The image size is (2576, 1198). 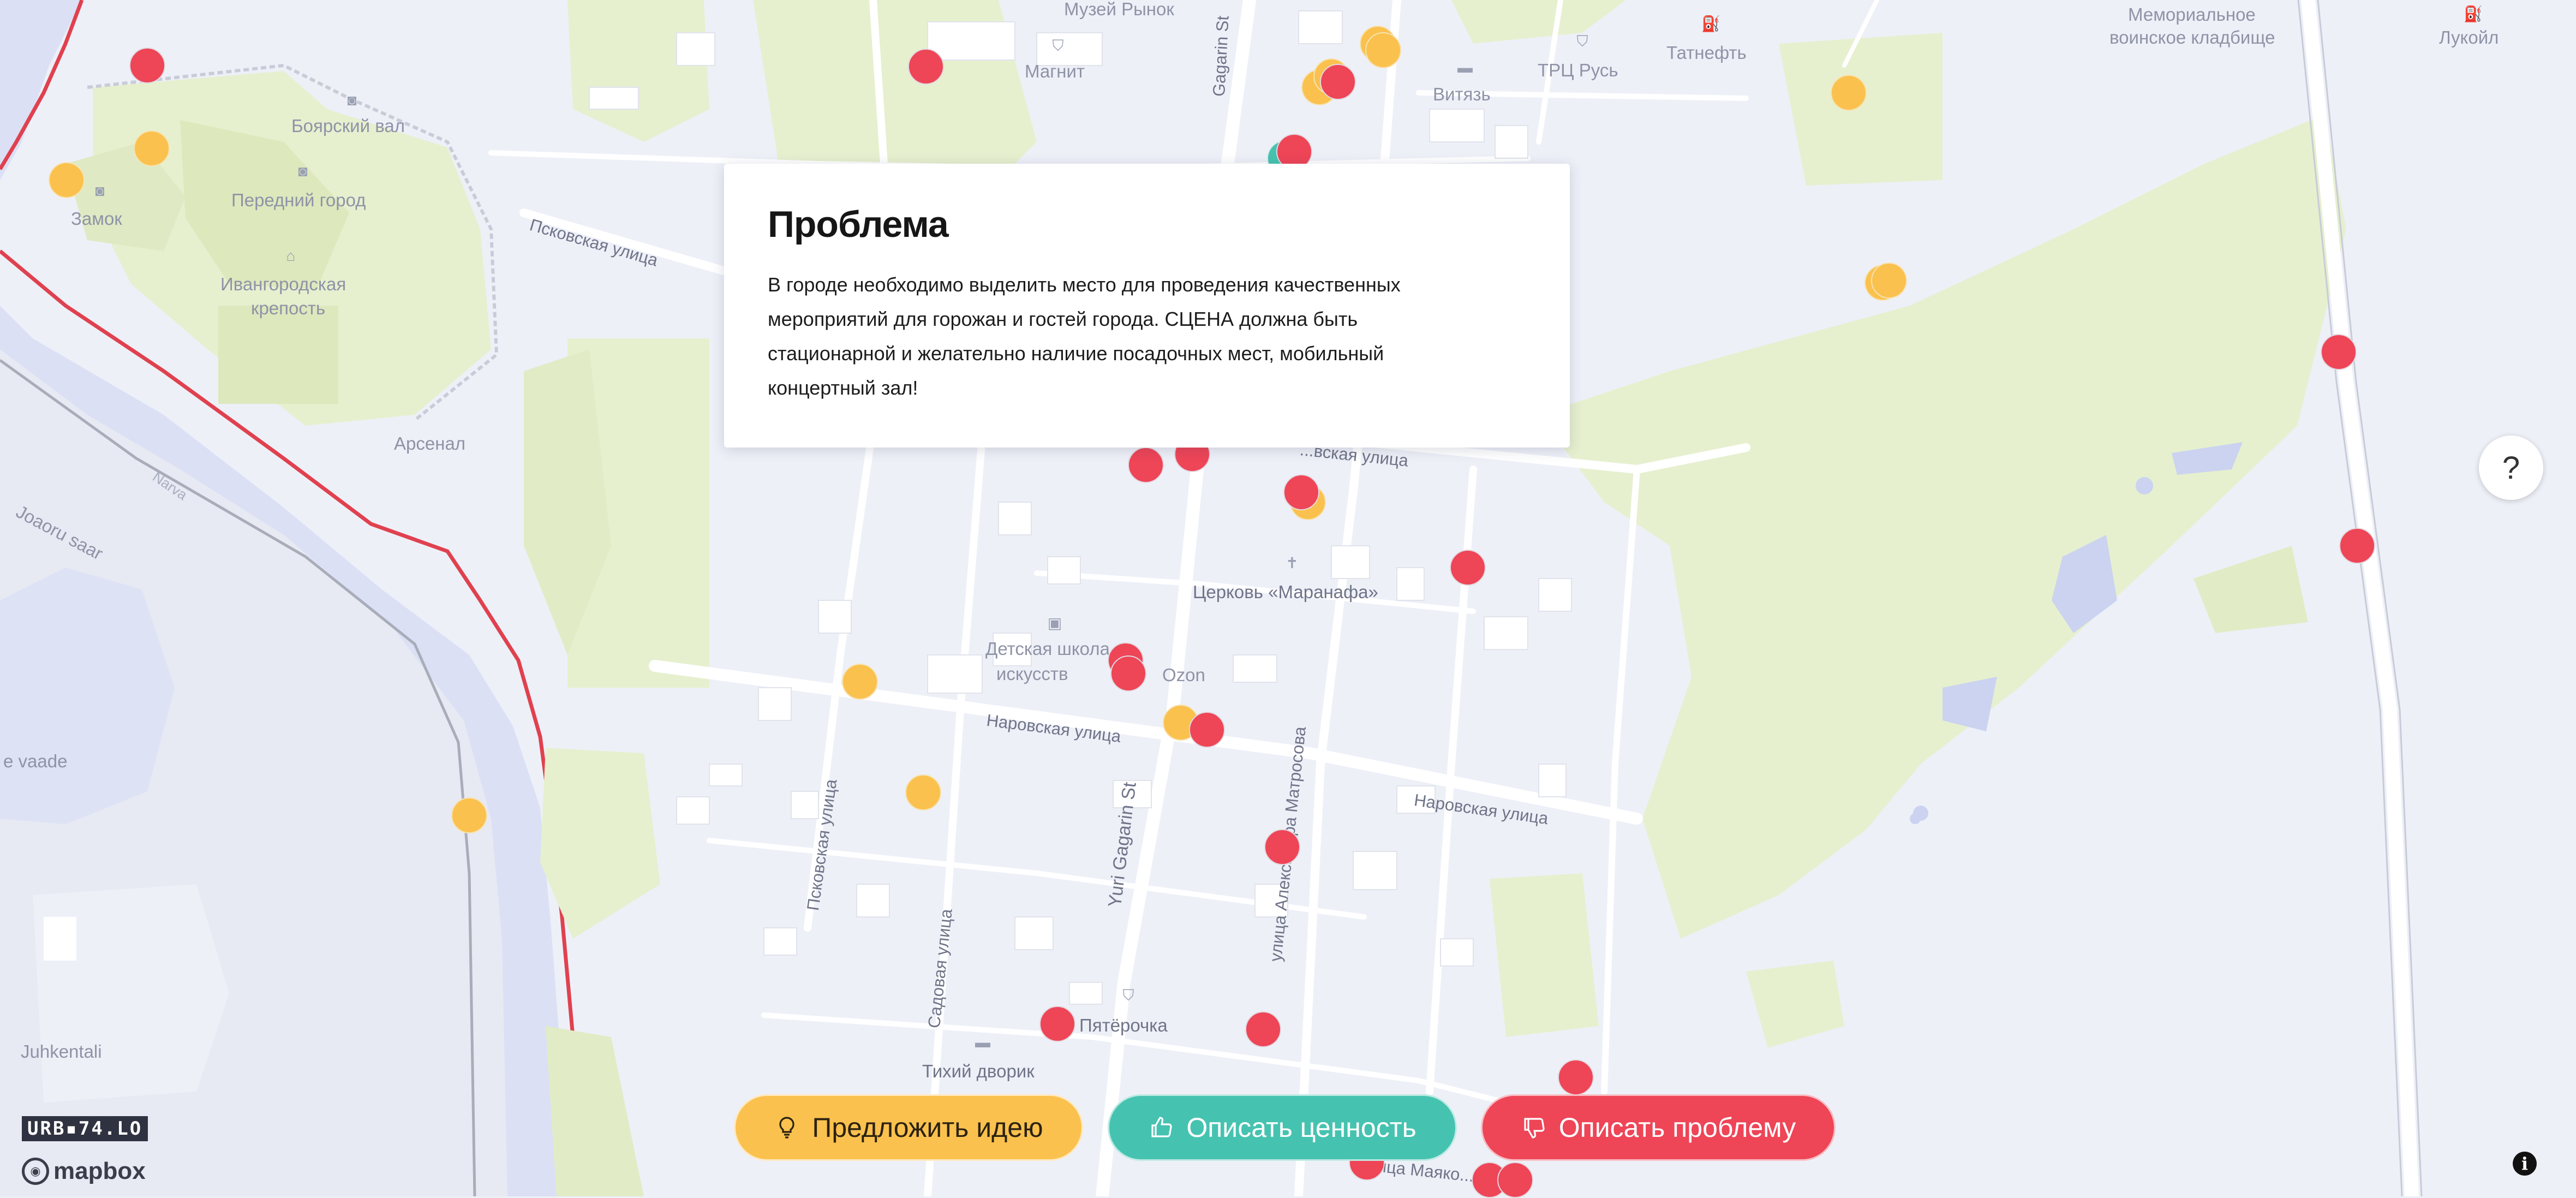 I want to click on map-label-gagarin-st-top: Gagarin St, so click(x=1221, y=56).